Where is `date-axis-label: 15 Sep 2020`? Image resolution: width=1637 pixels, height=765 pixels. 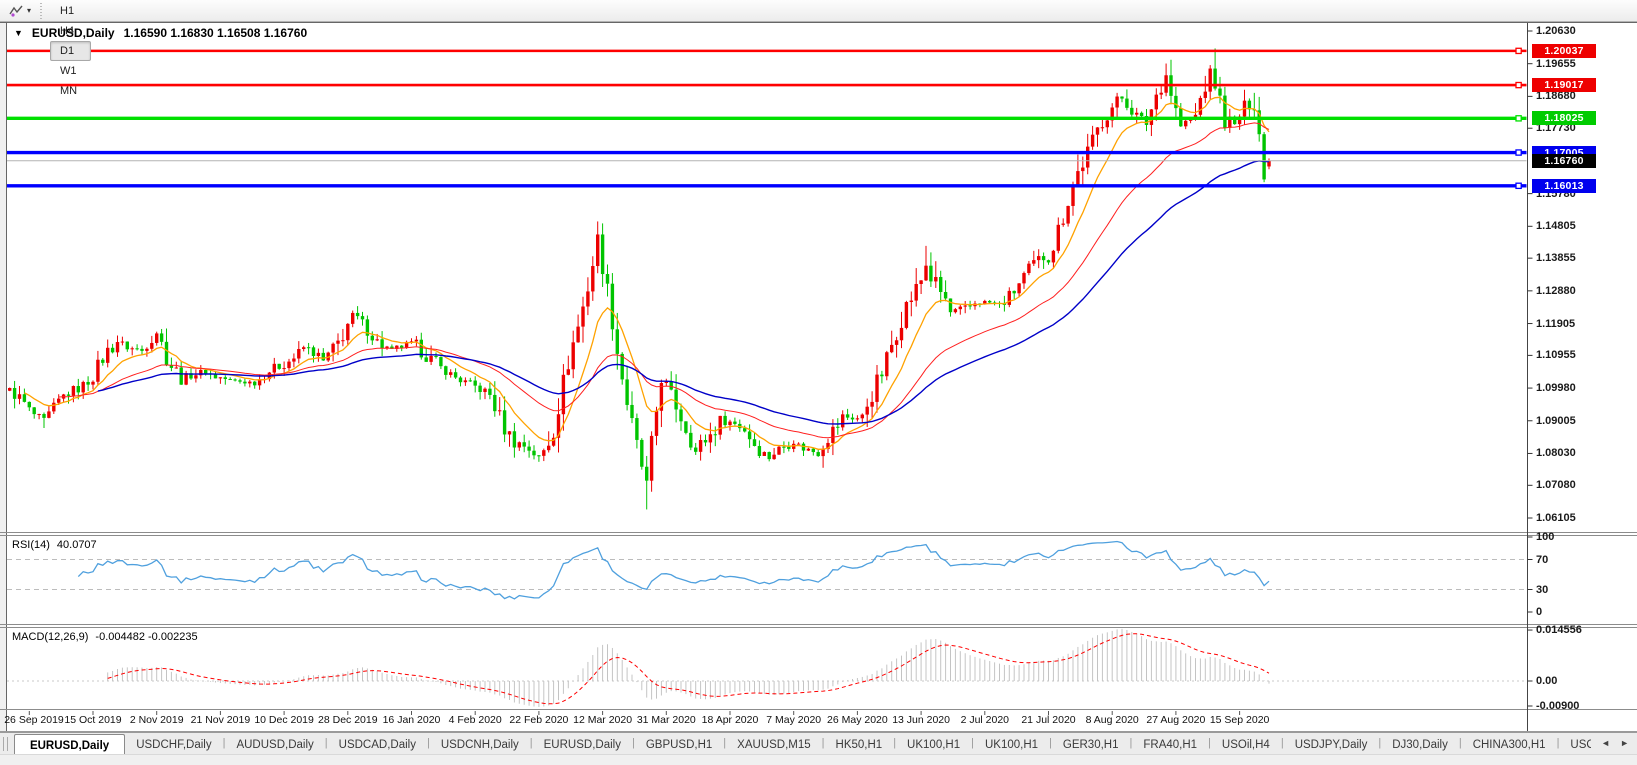
date-axis-label: 15 Sep 2020 is located at coordinates (1239, 720).